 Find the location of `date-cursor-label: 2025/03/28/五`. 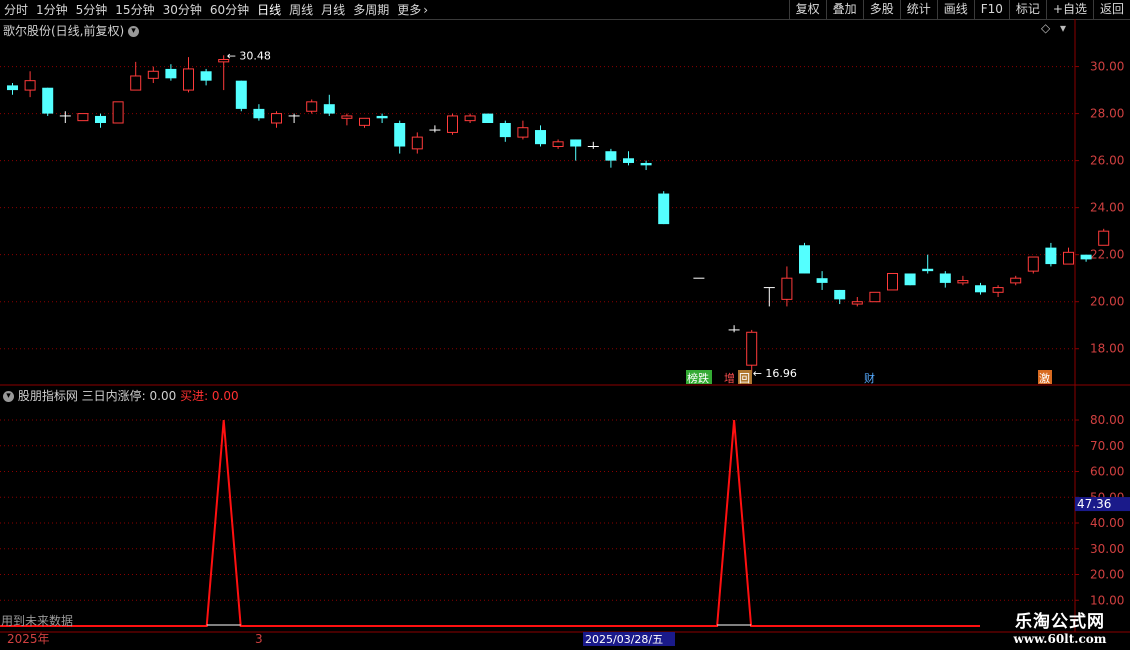

date-cursor-label: 2025/03/28/五 is located at coordinates (624, 639).